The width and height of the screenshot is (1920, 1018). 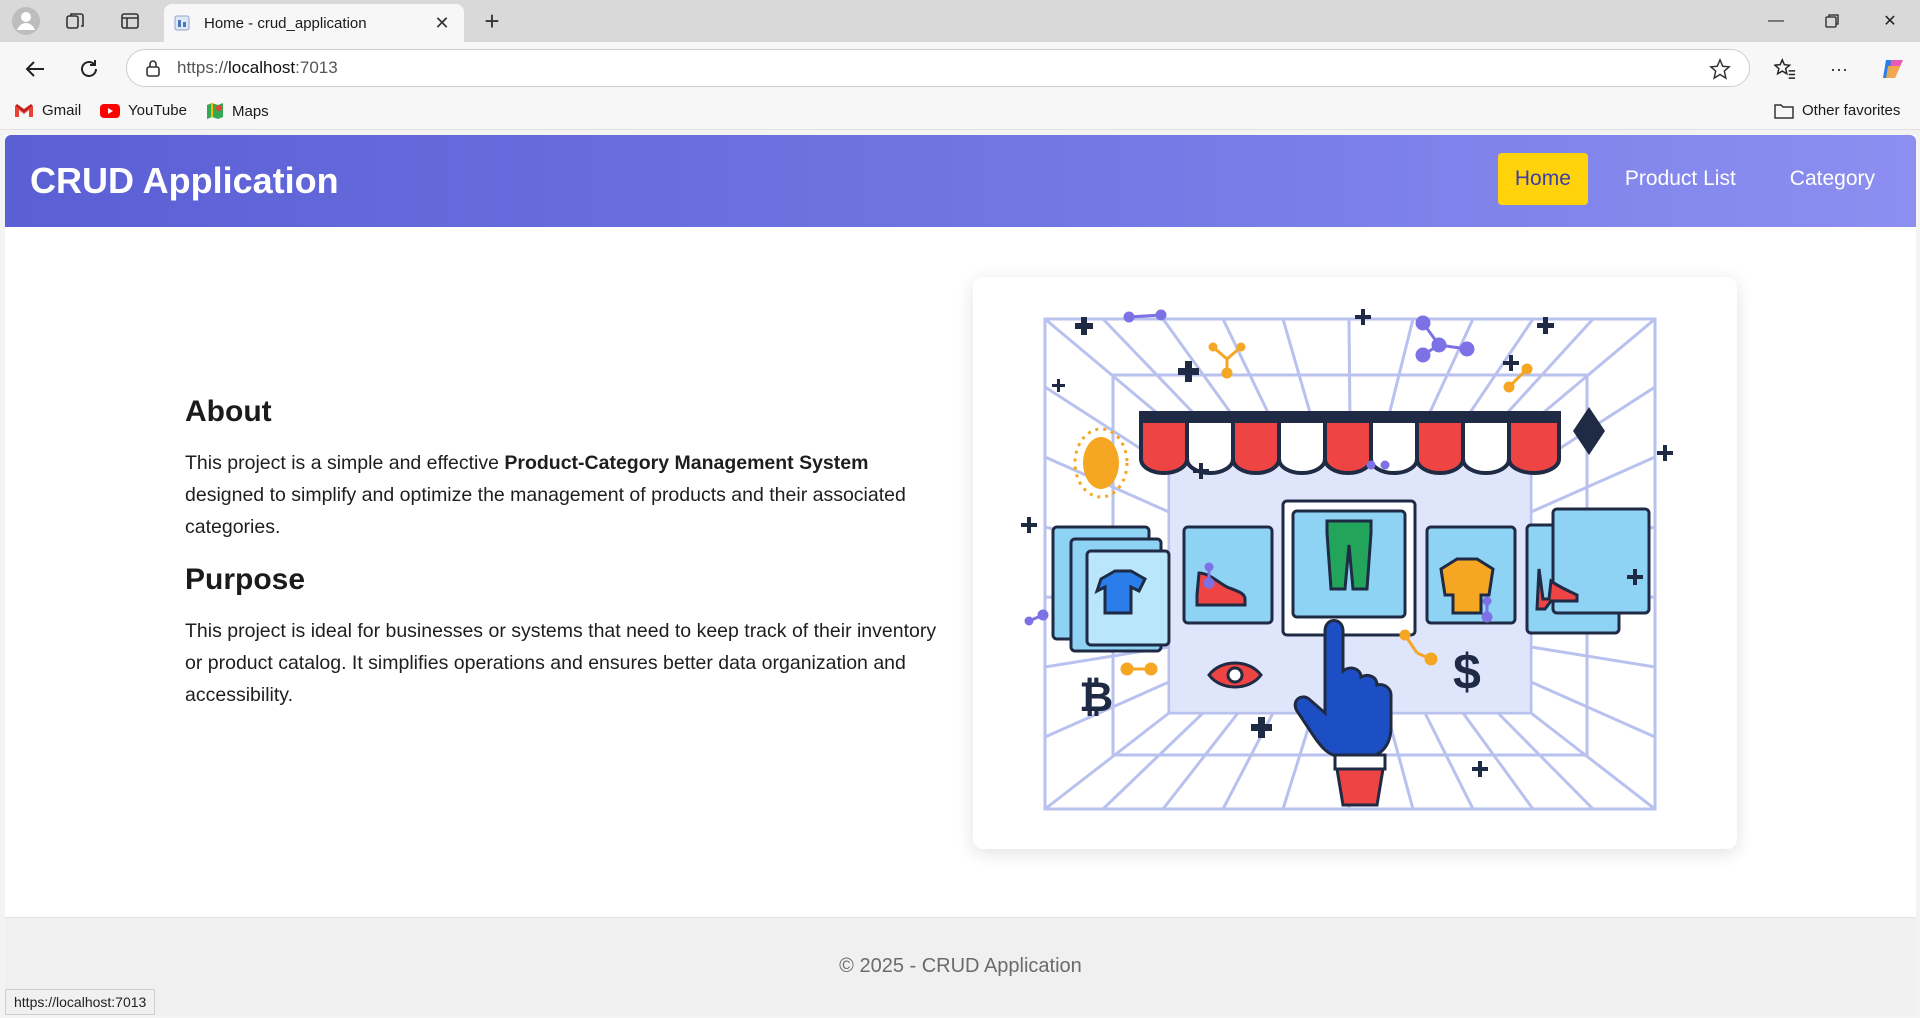 I want to click on about-bold-text: Product-Category Management System, so click(x=686, y=463).